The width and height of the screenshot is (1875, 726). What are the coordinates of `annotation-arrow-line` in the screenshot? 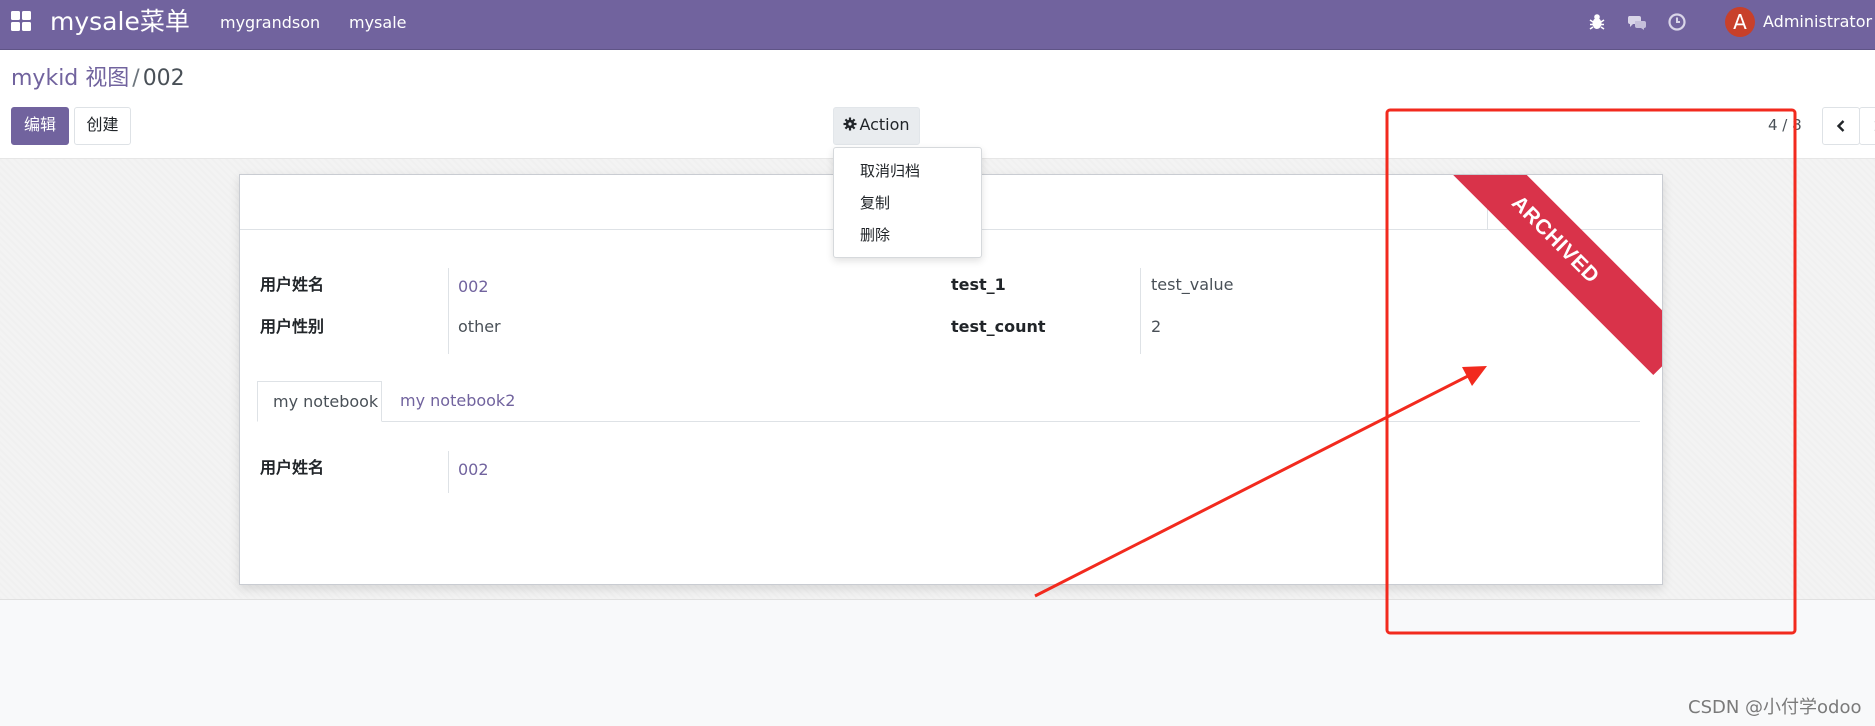 It's located at (1252, 485).